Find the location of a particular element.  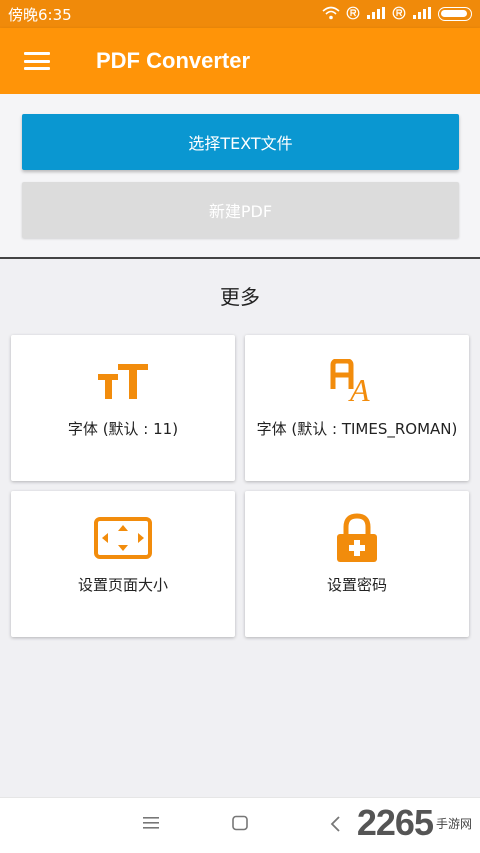

font-family-label: 字体 (默认 : TIMES_ROMAN) is located at coordinates (357, 429).